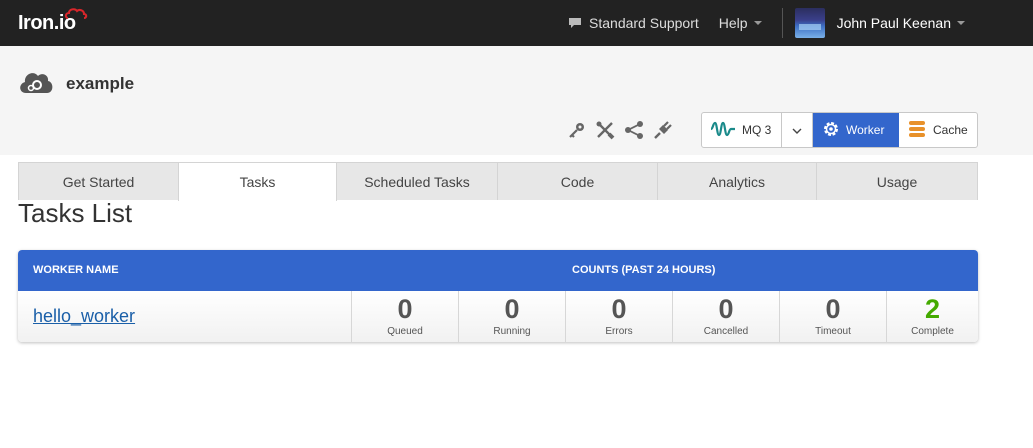 Image resolution: width=1033 pixels, height=448 pixels. What do you see at coordinates (831, 130) in the screenshot?
I see `gear-icon` at bounding box center [831, 130].